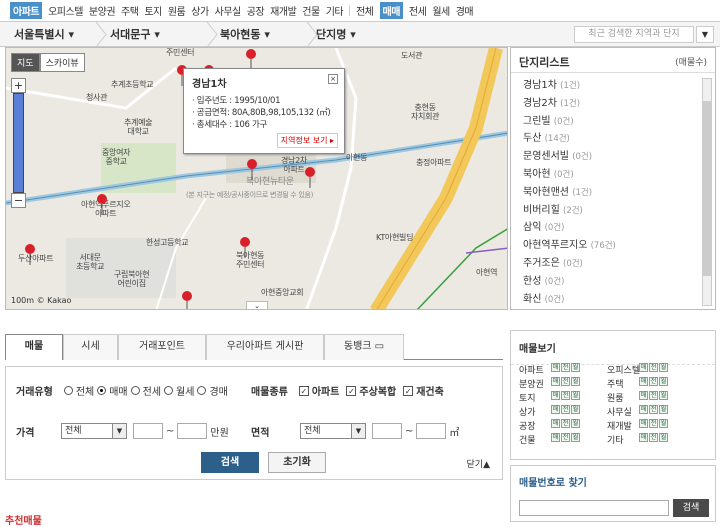  I want to click on dong-dropdown: 북아현동 ▾, so click(269, 34).